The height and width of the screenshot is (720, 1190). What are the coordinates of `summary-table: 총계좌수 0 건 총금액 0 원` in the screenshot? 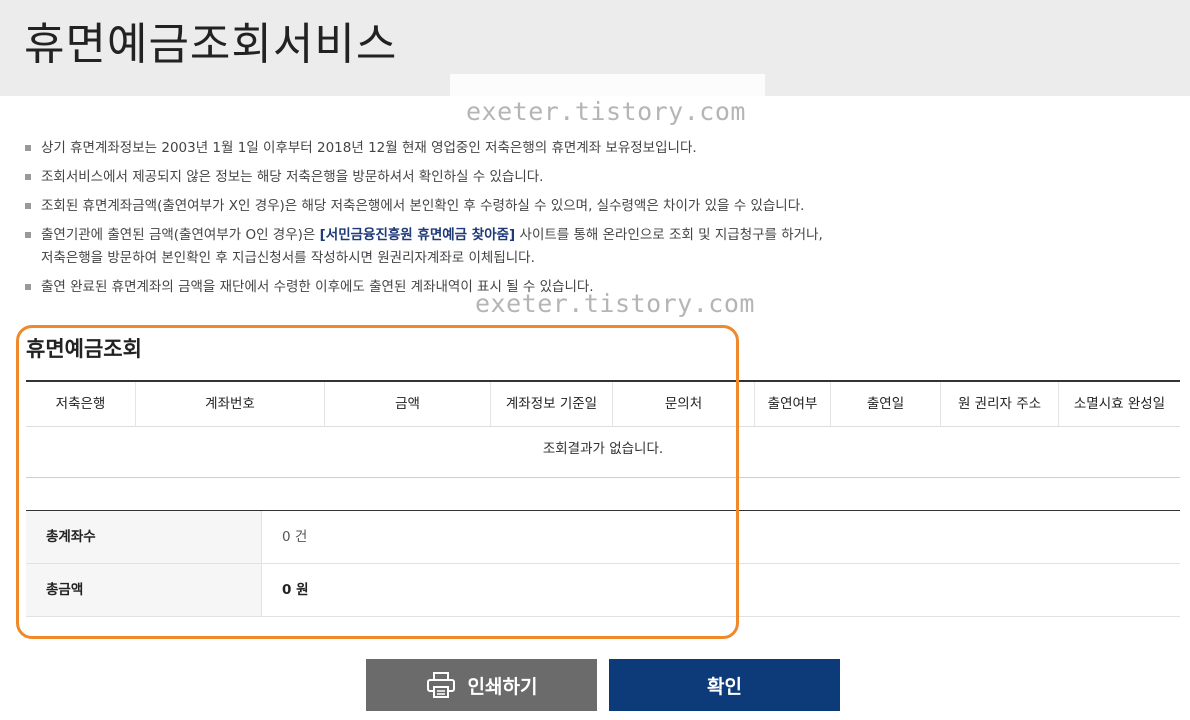 It's located at (603, 563).